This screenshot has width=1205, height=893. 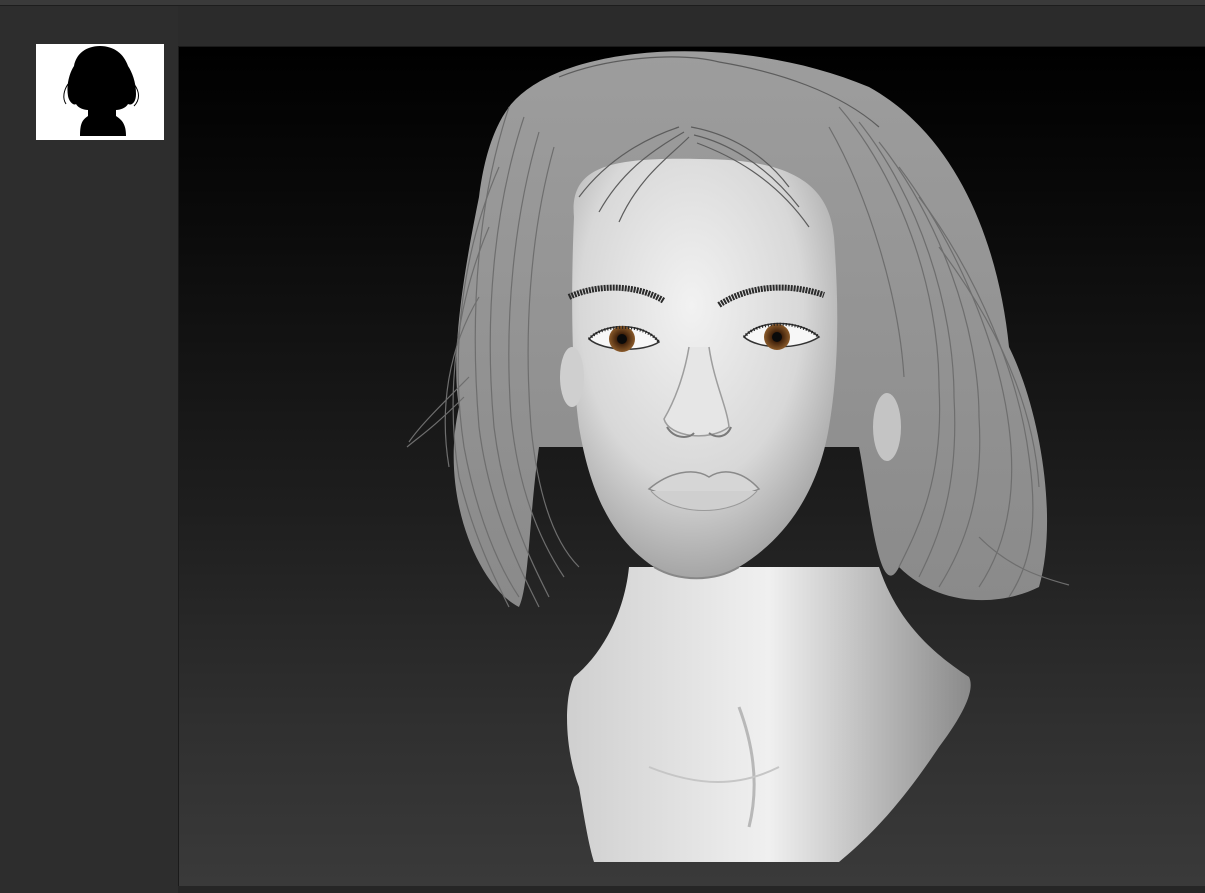 I want to click on bottom-status-strip, so click(x=691, y=889).